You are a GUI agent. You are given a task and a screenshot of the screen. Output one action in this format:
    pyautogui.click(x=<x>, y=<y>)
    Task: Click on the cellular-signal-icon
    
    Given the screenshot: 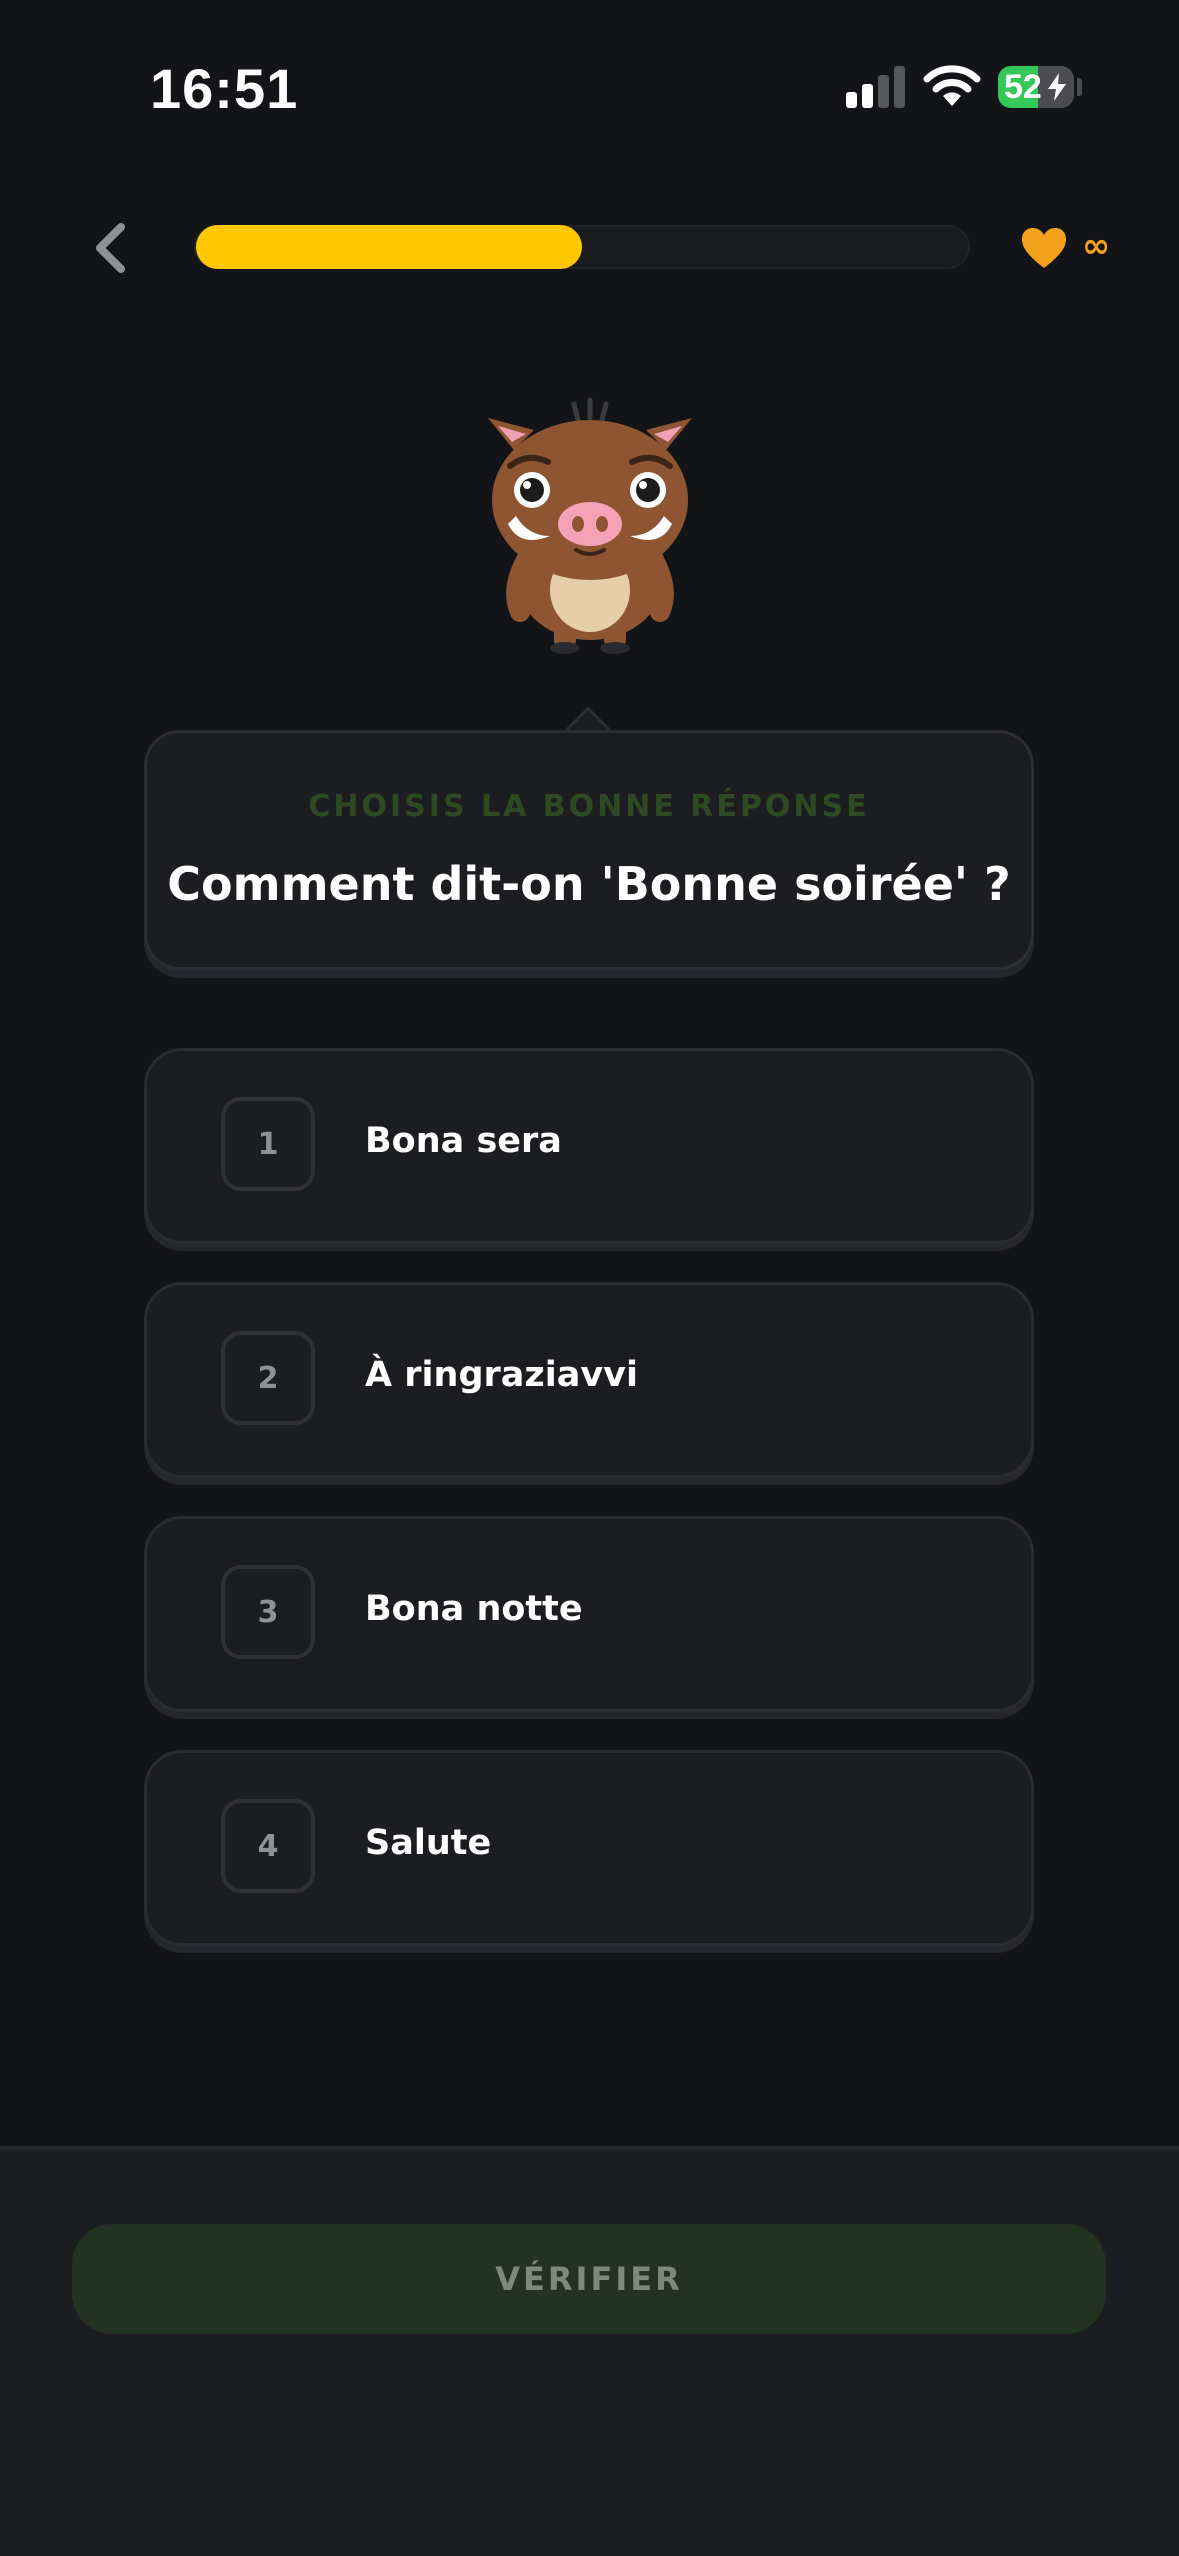 What is the action you would take?
    pyautogui.click(x=875, y=87)
    